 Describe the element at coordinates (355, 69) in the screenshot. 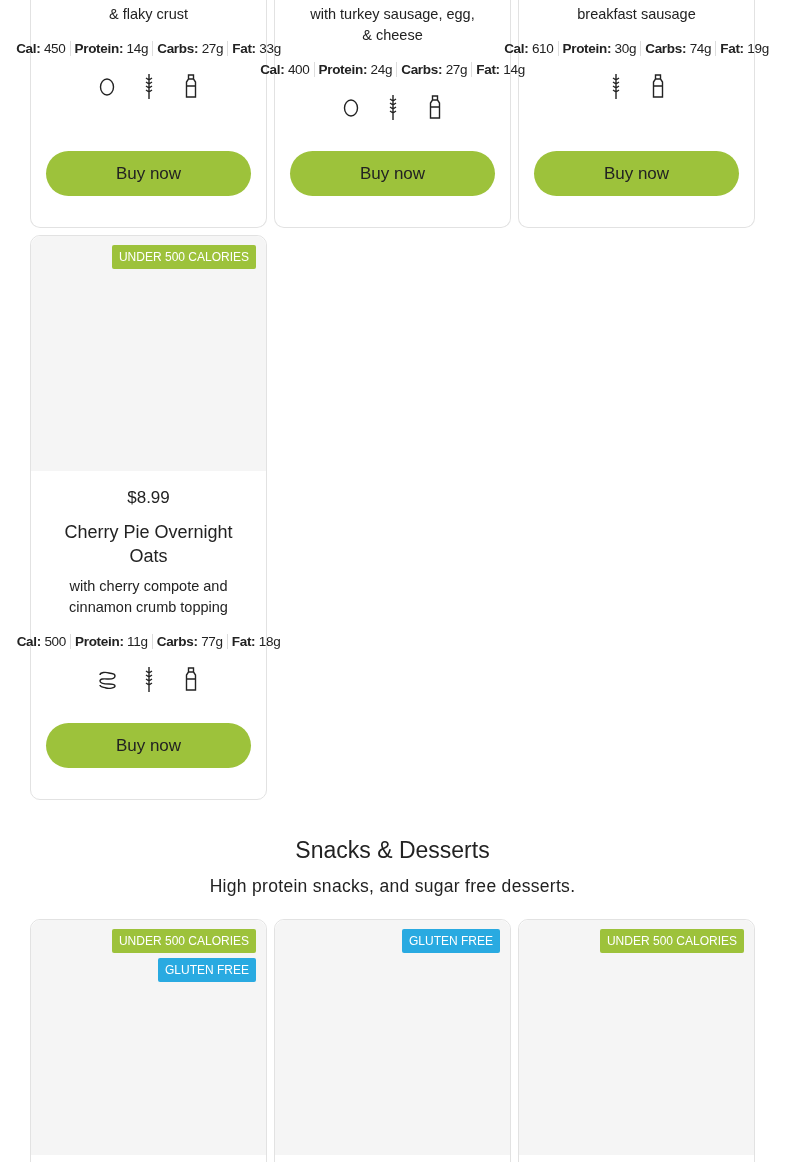

I see `nutrition-fact: Protein: 24g` at that location.